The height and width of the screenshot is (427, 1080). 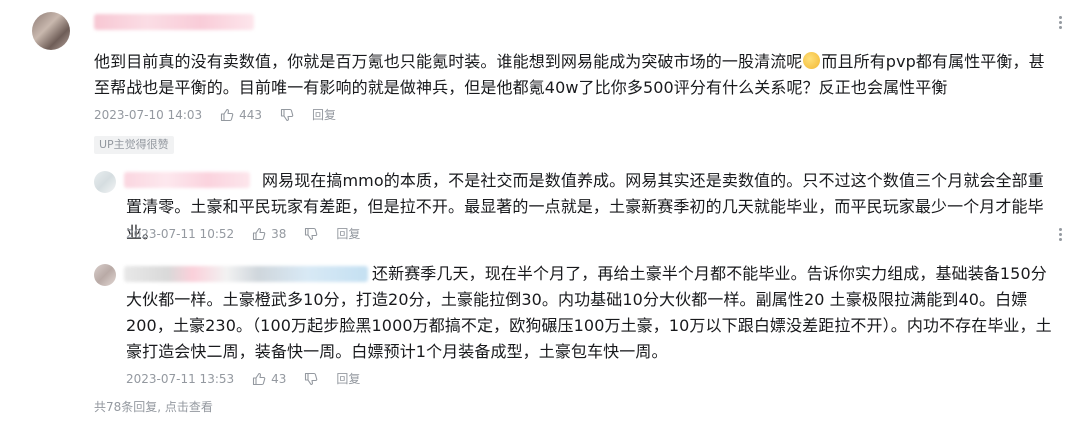 I want to click on like-count: 443, so click(x=251, y=115).